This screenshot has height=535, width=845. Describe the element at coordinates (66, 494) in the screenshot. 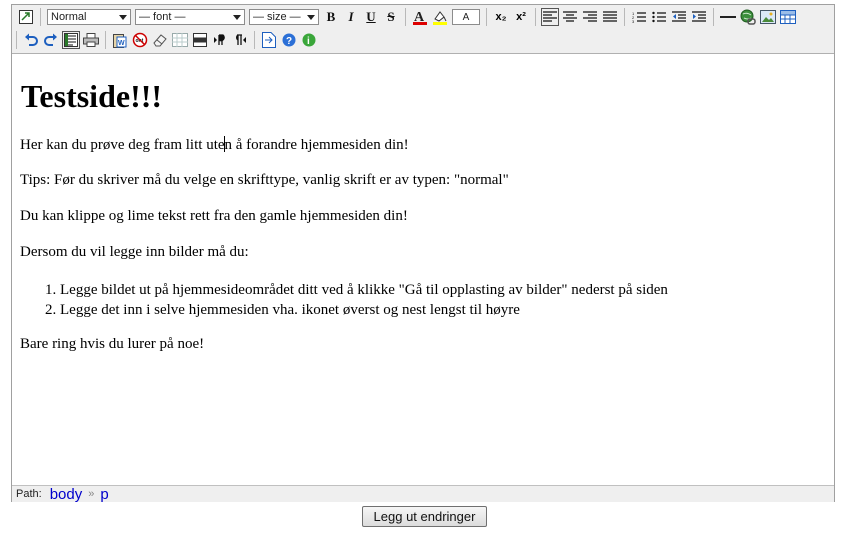

I see `path-item-body: body` at that location.